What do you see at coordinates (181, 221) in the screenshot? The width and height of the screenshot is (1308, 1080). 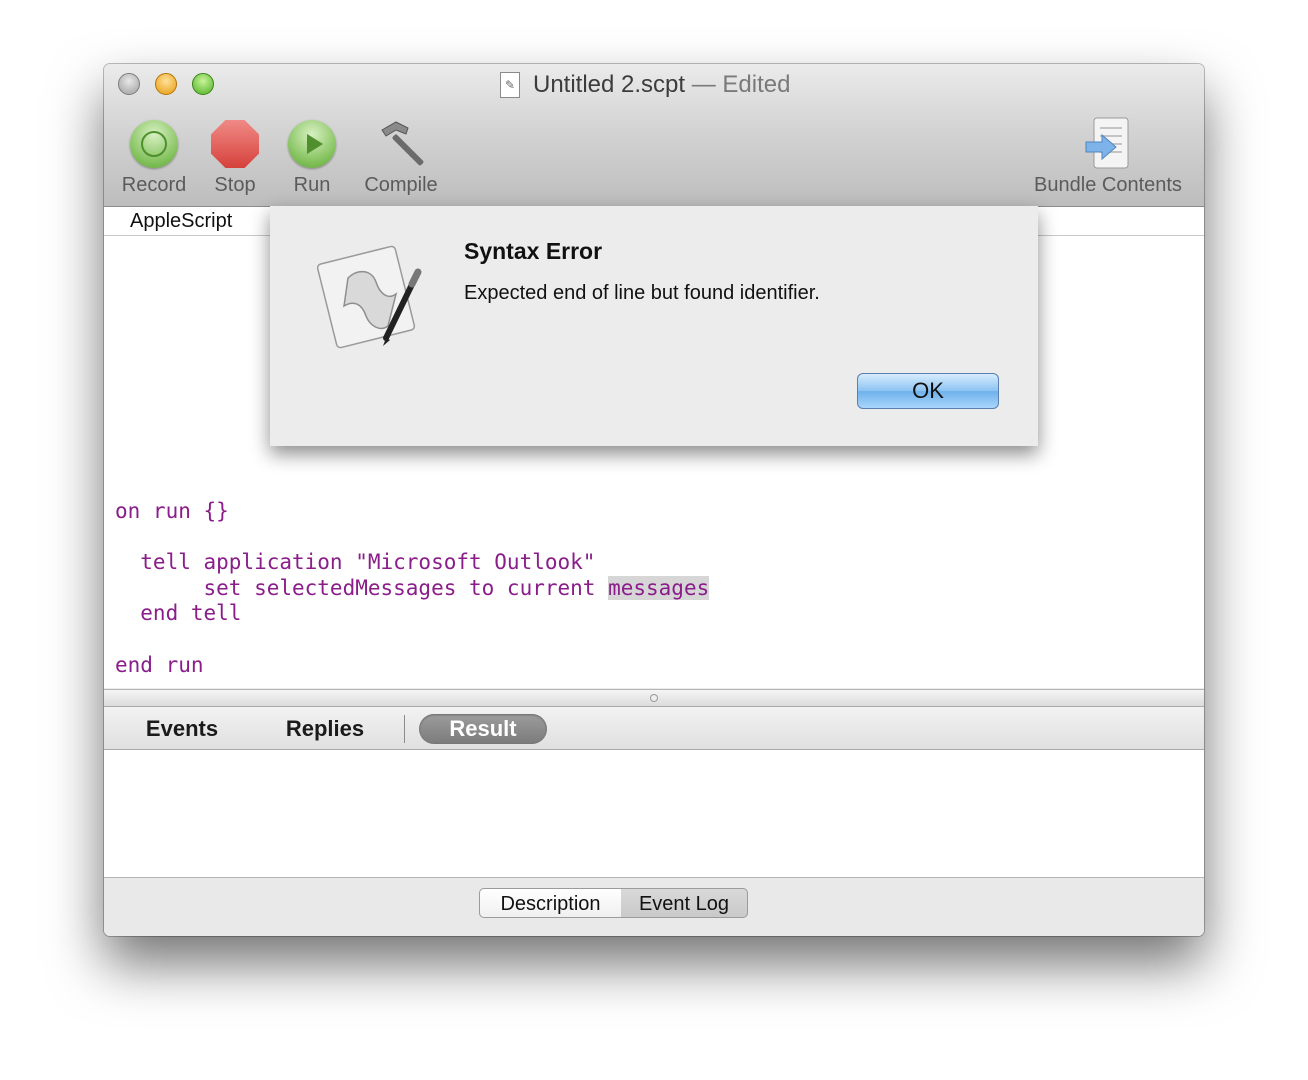 I see `language-popup: AppleScript` at bounding box center [181, 221].